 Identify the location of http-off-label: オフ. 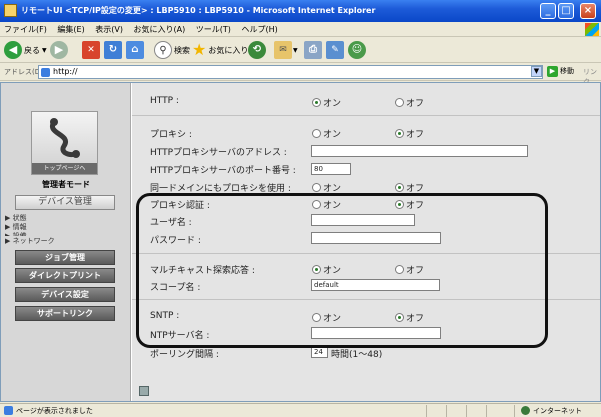
(415, 104).